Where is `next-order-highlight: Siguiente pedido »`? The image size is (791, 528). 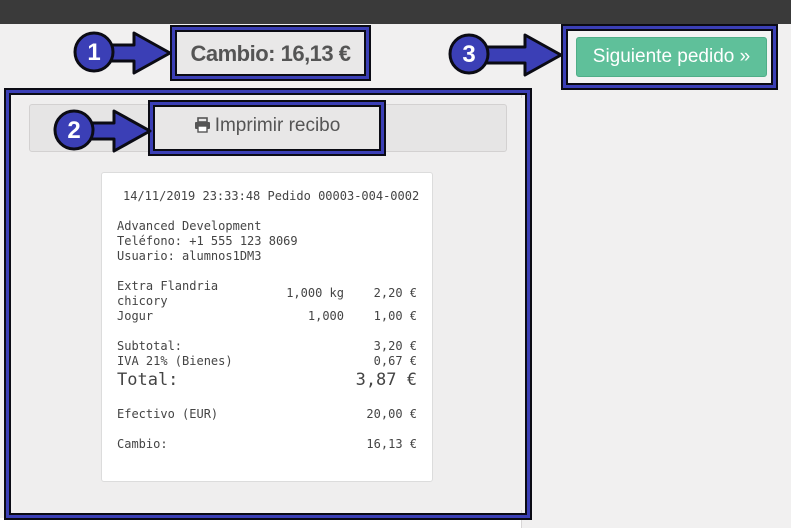 next-order-highlight: Siguiente pedido » is located at coordinates (669, 57).